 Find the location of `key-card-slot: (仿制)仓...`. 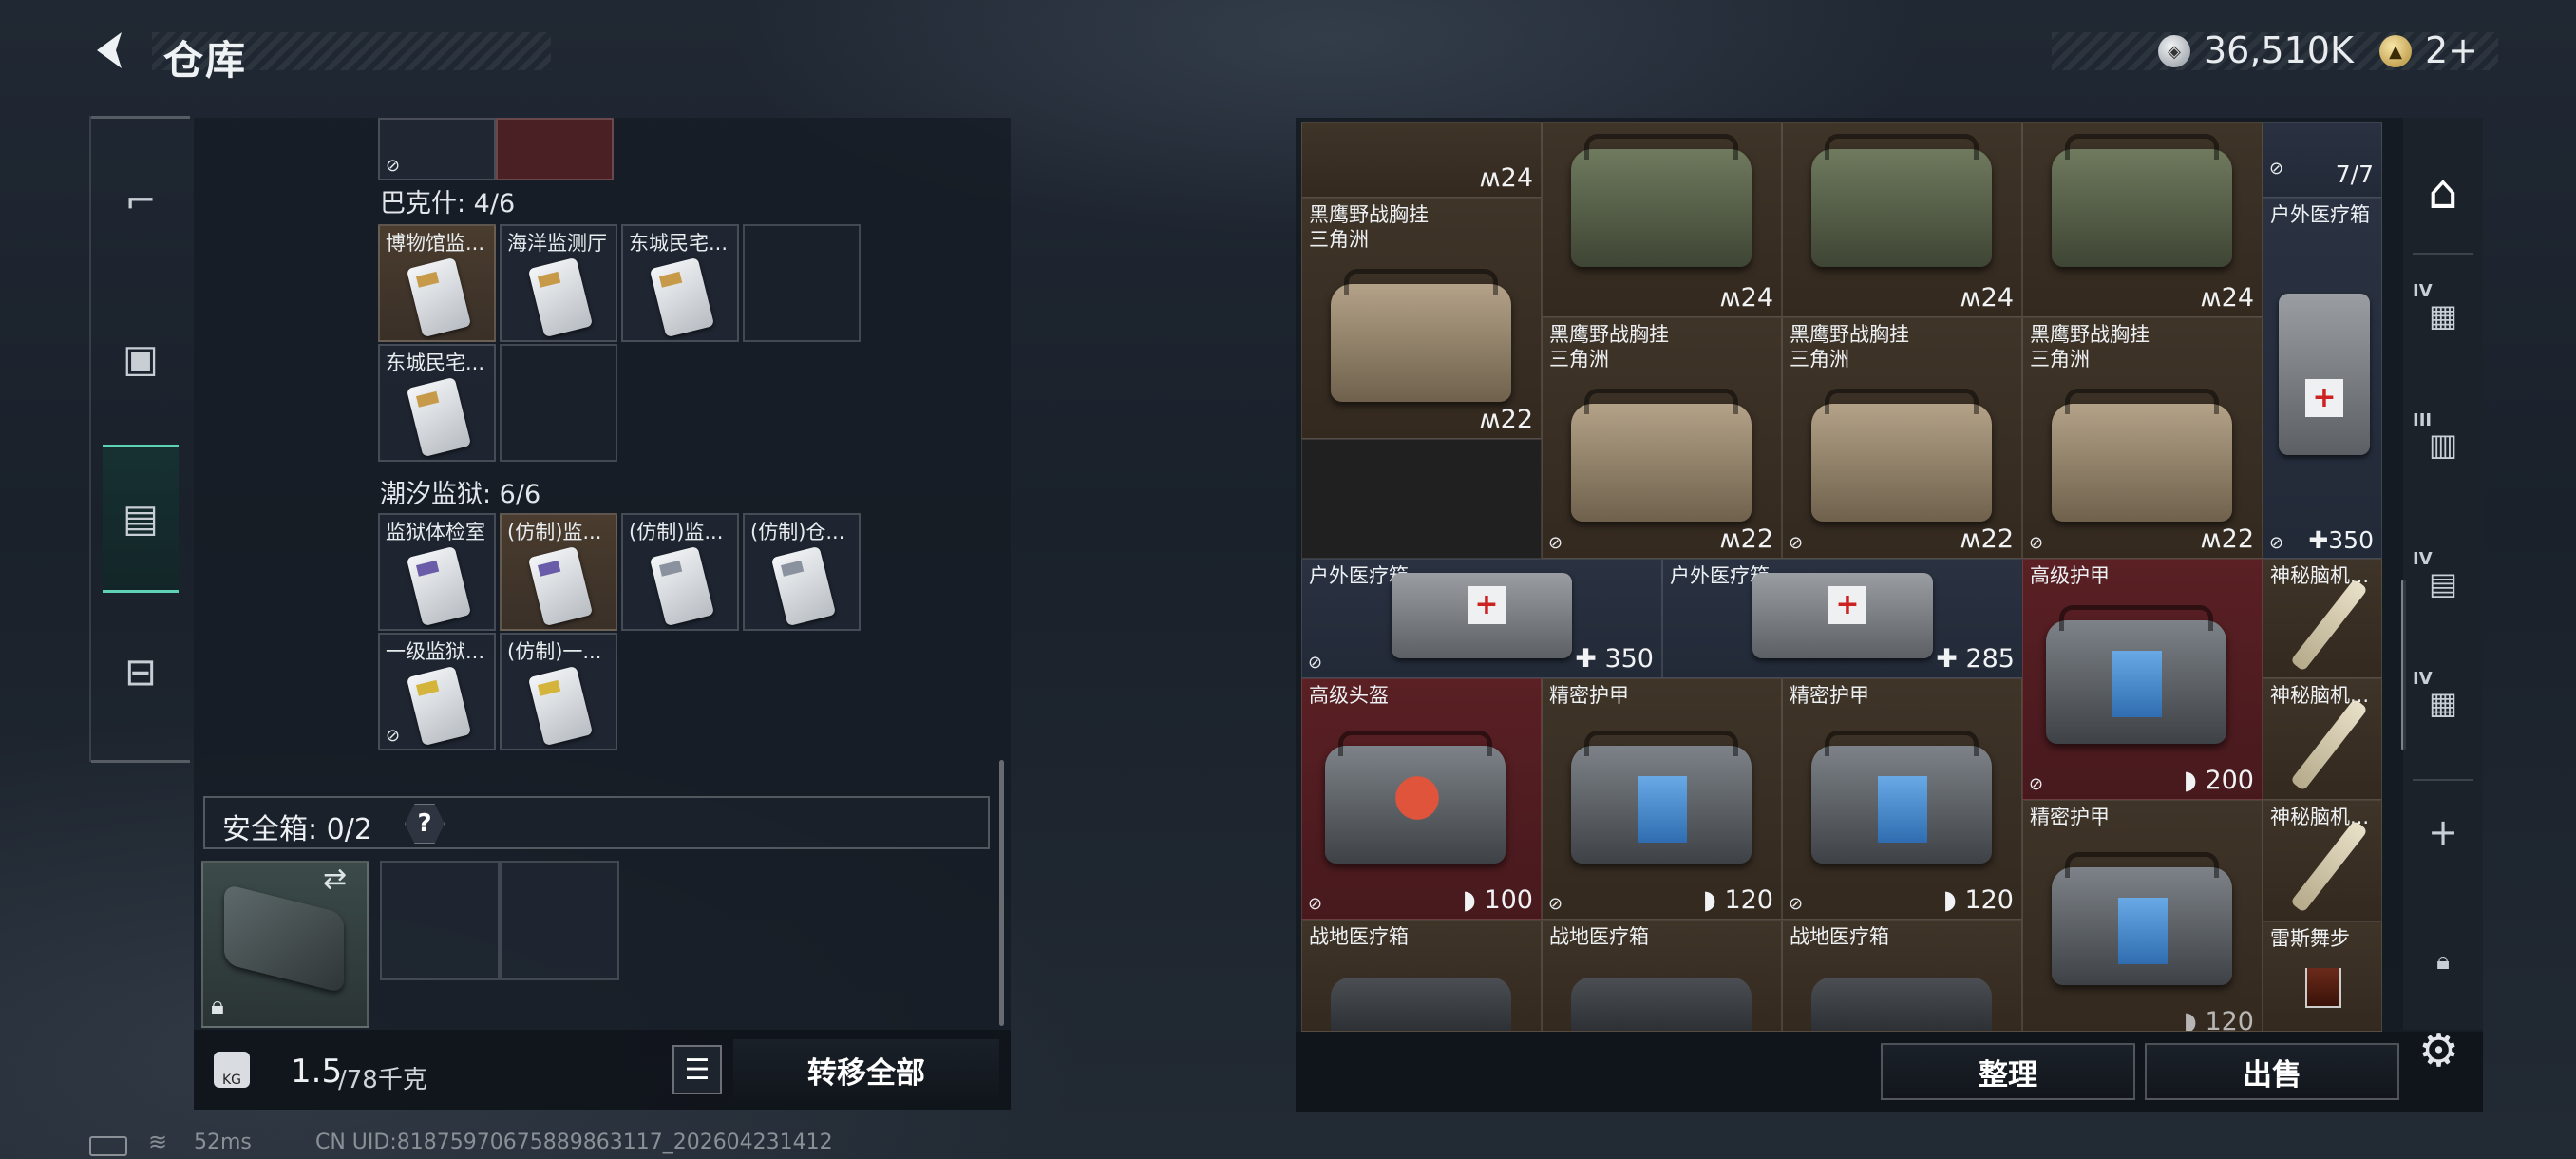

key-card-slot: (仿制)仓... is located at coordinates (802, 572).